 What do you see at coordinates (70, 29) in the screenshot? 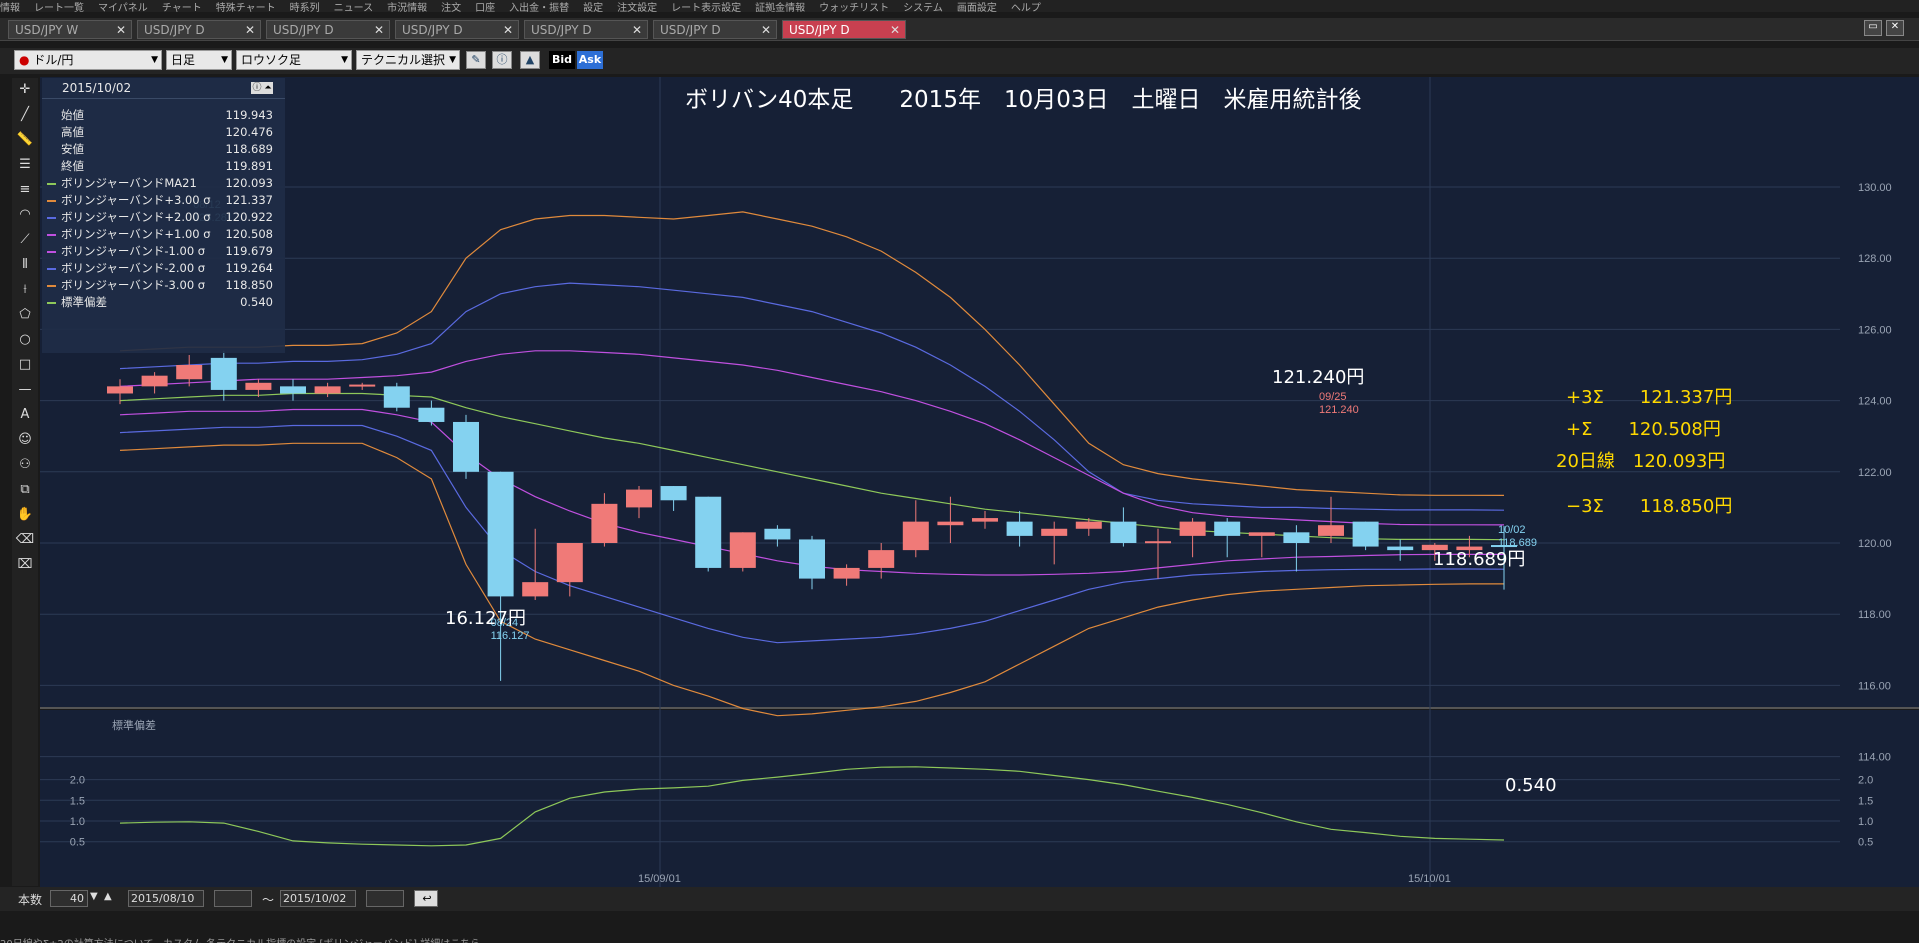
I see `chart-tab: USD/JPY W ✕` at bounding box center [70, 29].